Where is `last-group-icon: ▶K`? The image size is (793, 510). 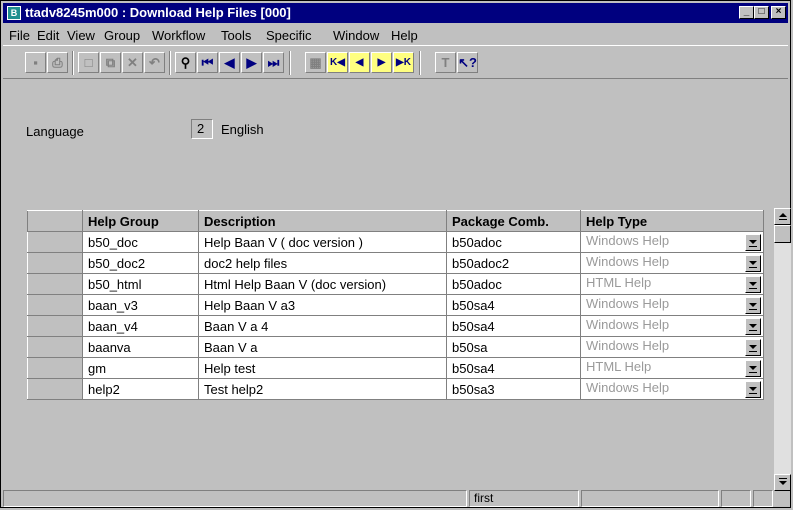
last-group-icon: ▶K is located at coordinates (403, 62).